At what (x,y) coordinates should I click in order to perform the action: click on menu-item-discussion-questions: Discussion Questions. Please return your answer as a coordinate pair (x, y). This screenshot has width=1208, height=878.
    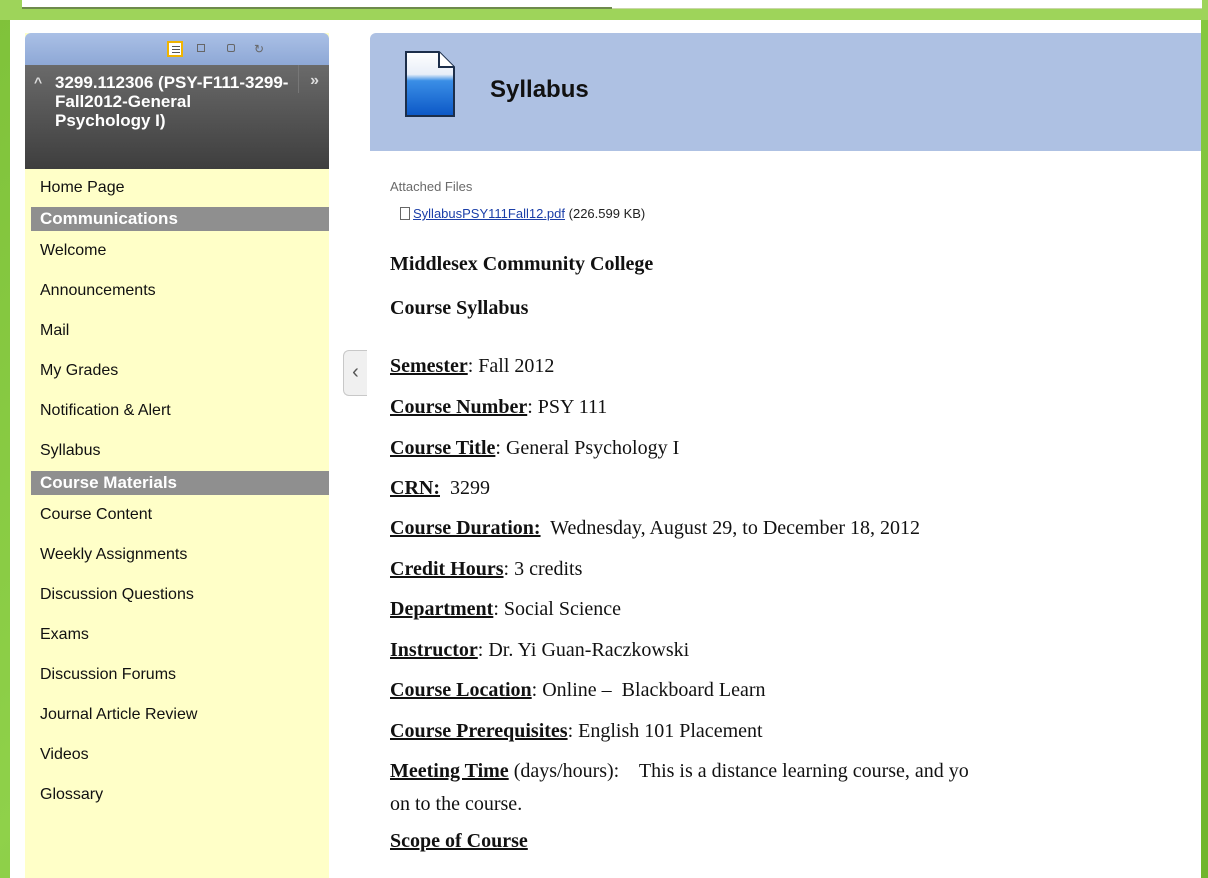
    Looking at the image, I should click on (177, 595).